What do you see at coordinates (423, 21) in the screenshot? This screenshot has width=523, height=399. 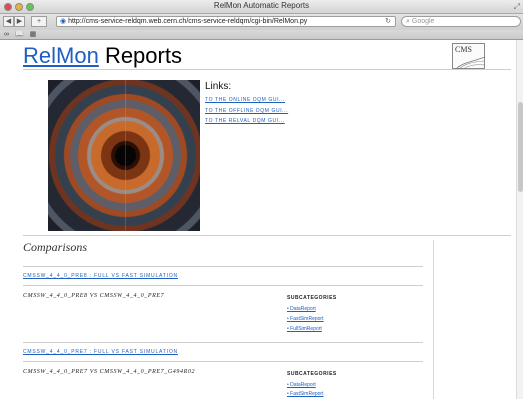 I see `search-placeholder: Google` at bounding box center [423, 21].